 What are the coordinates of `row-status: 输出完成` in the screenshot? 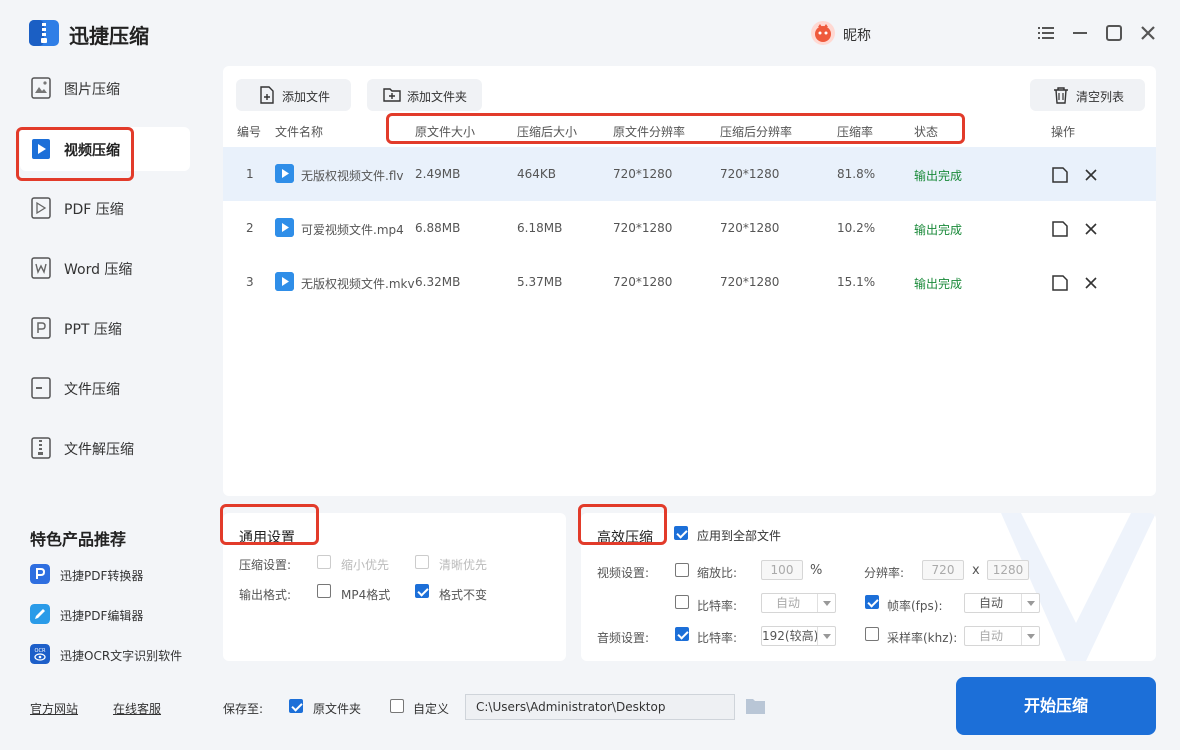 It's located at (938, 176).